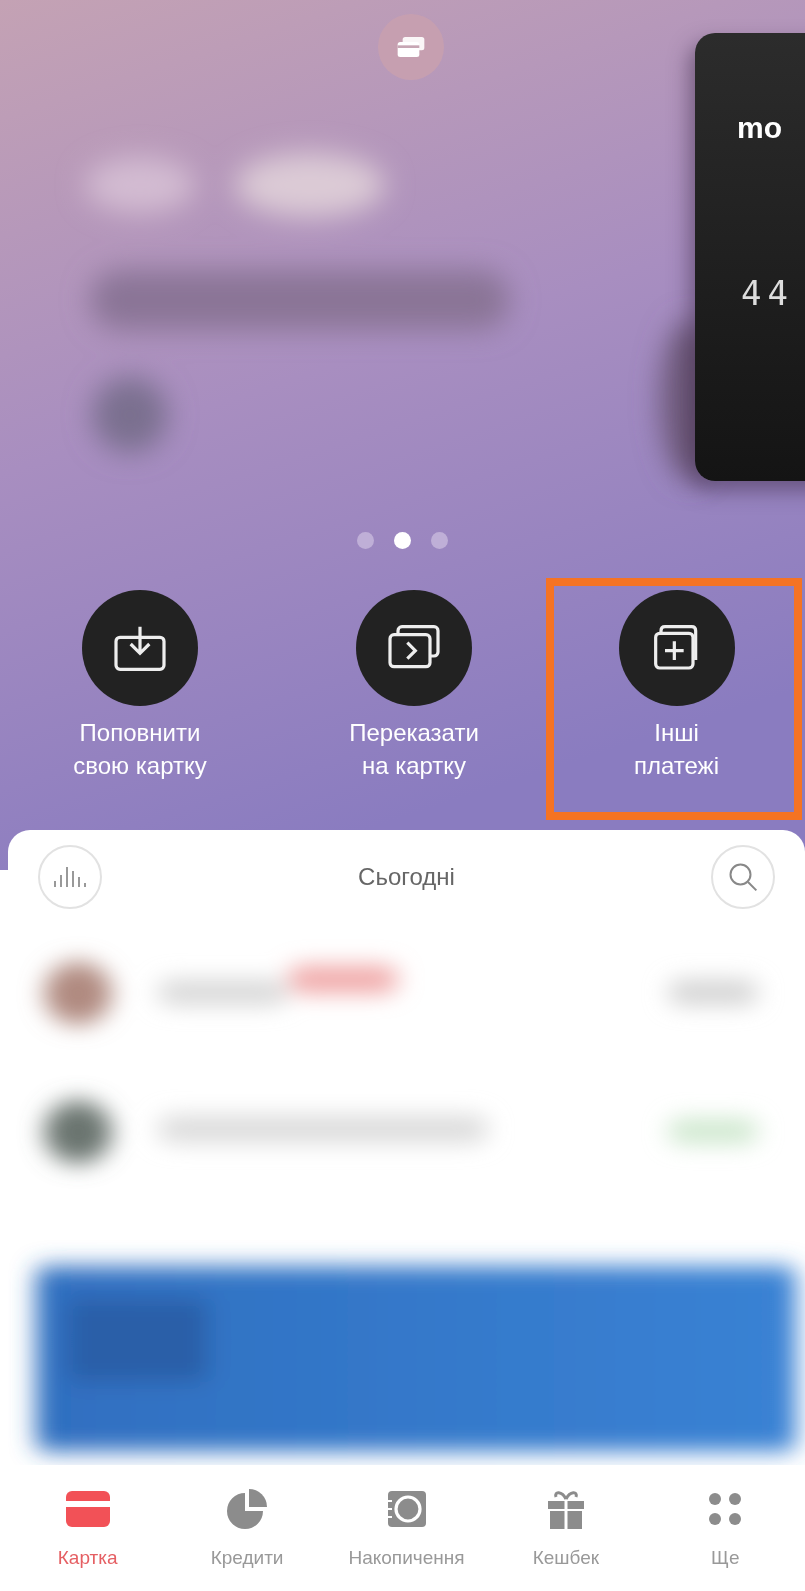  I want to click on tab: Ще, so click(725, 1528).